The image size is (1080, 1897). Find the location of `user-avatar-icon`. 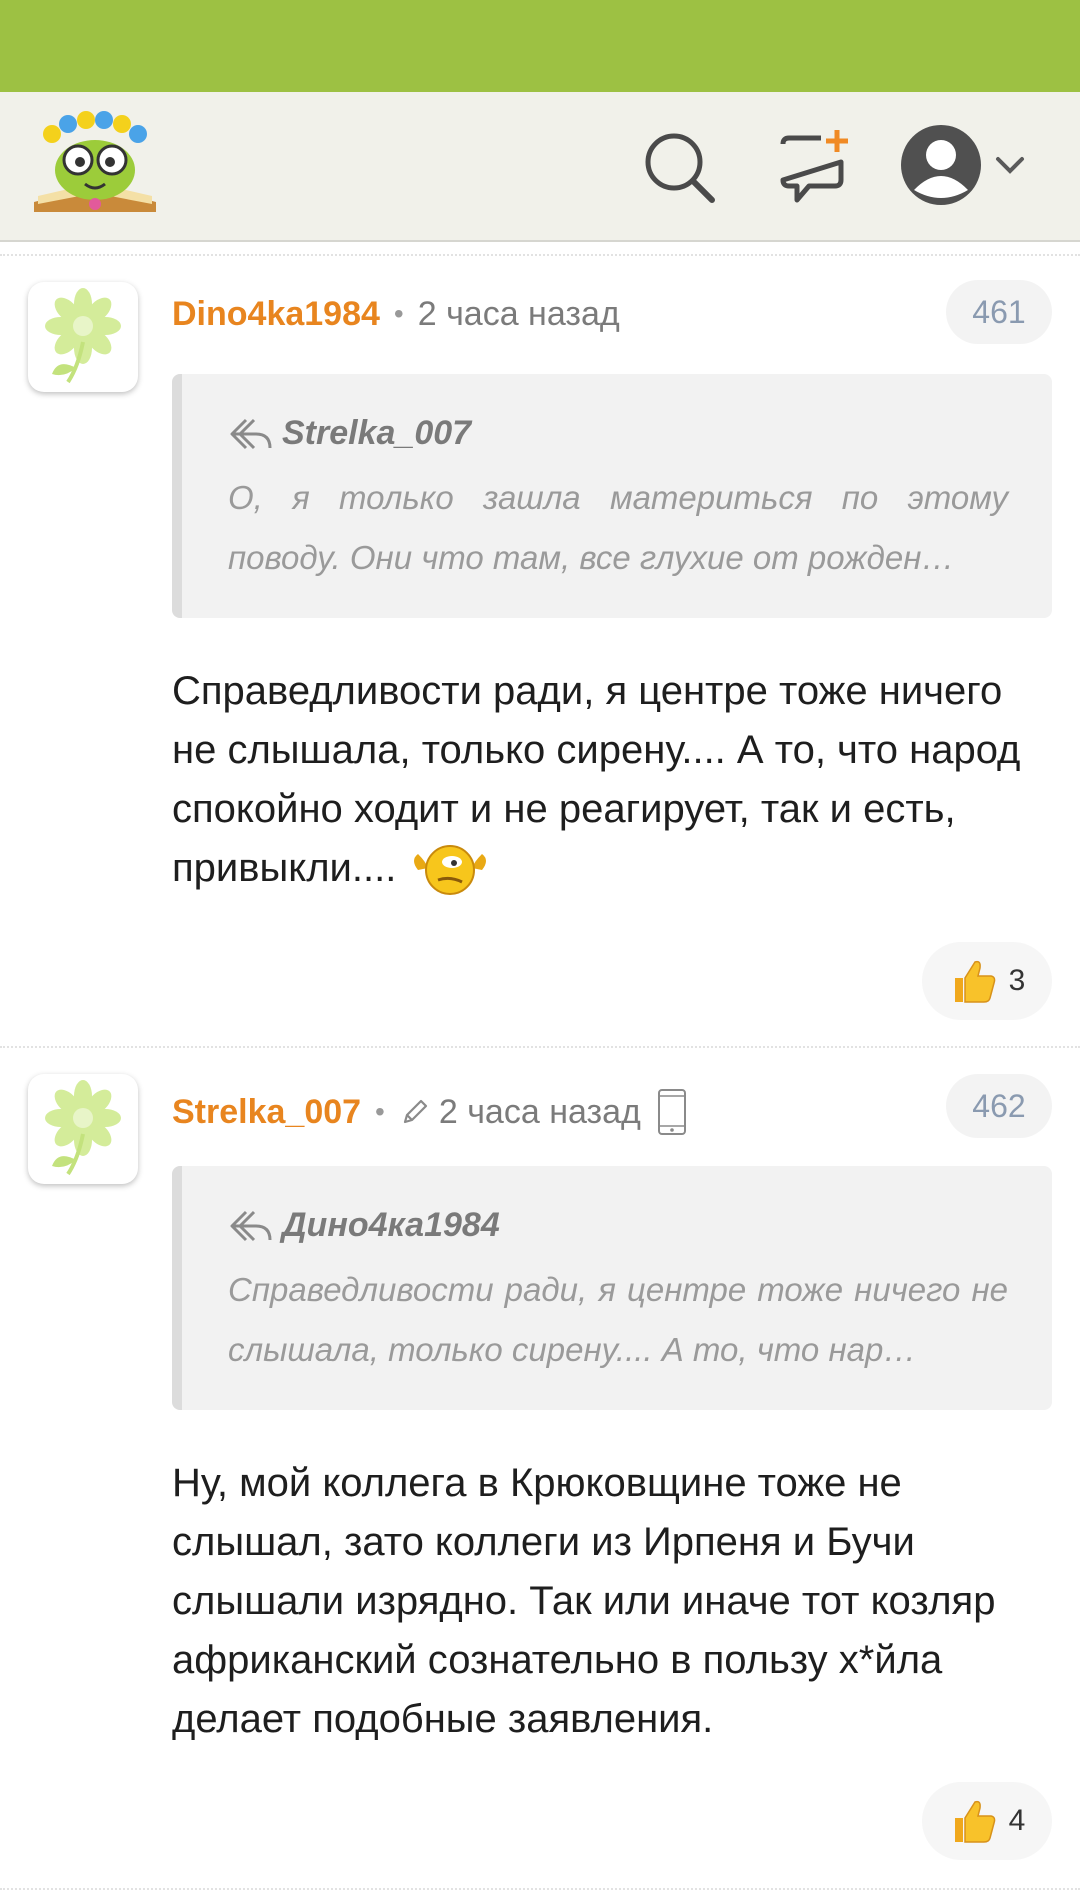

user-avatar-icon is located at coordinates (941, 165).